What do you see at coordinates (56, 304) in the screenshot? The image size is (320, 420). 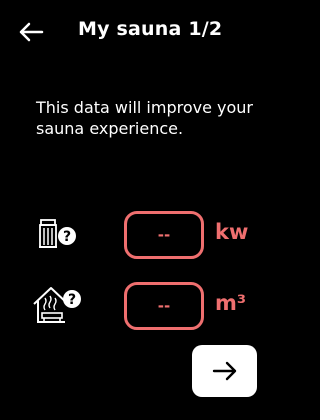 I see `sauna-room-help-icon: ?` at bounding box center [56, 304].